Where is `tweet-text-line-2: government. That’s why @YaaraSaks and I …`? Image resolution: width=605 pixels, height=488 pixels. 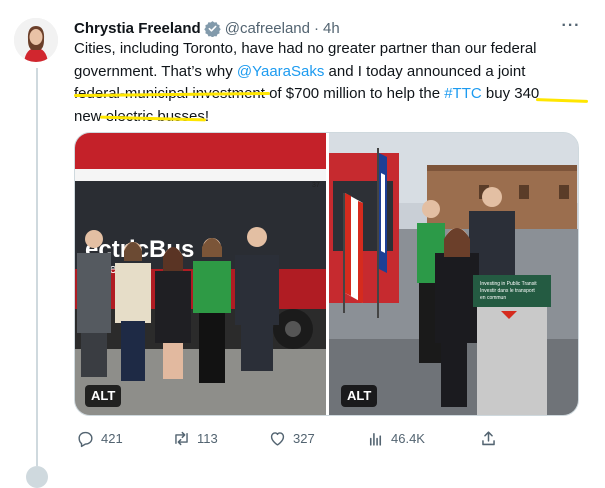
tweet-text-line-2: government. That’s why @YaaraSaks and I … is located at coordinates (326, 72).